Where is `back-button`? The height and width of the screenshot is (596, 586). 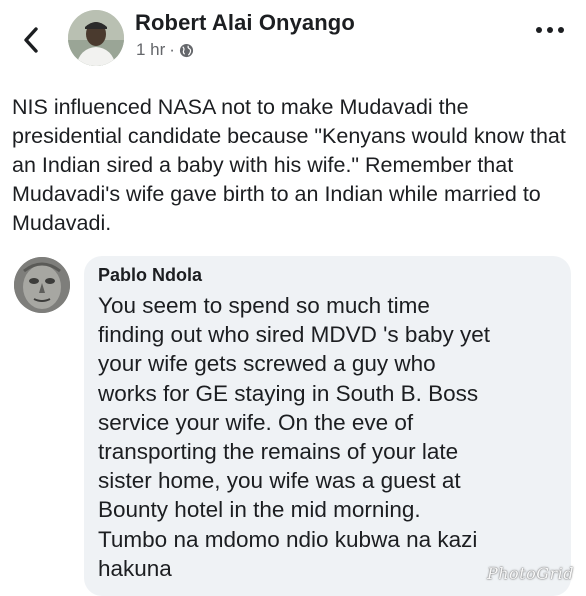
back-button is located at coordinates (31, 40).